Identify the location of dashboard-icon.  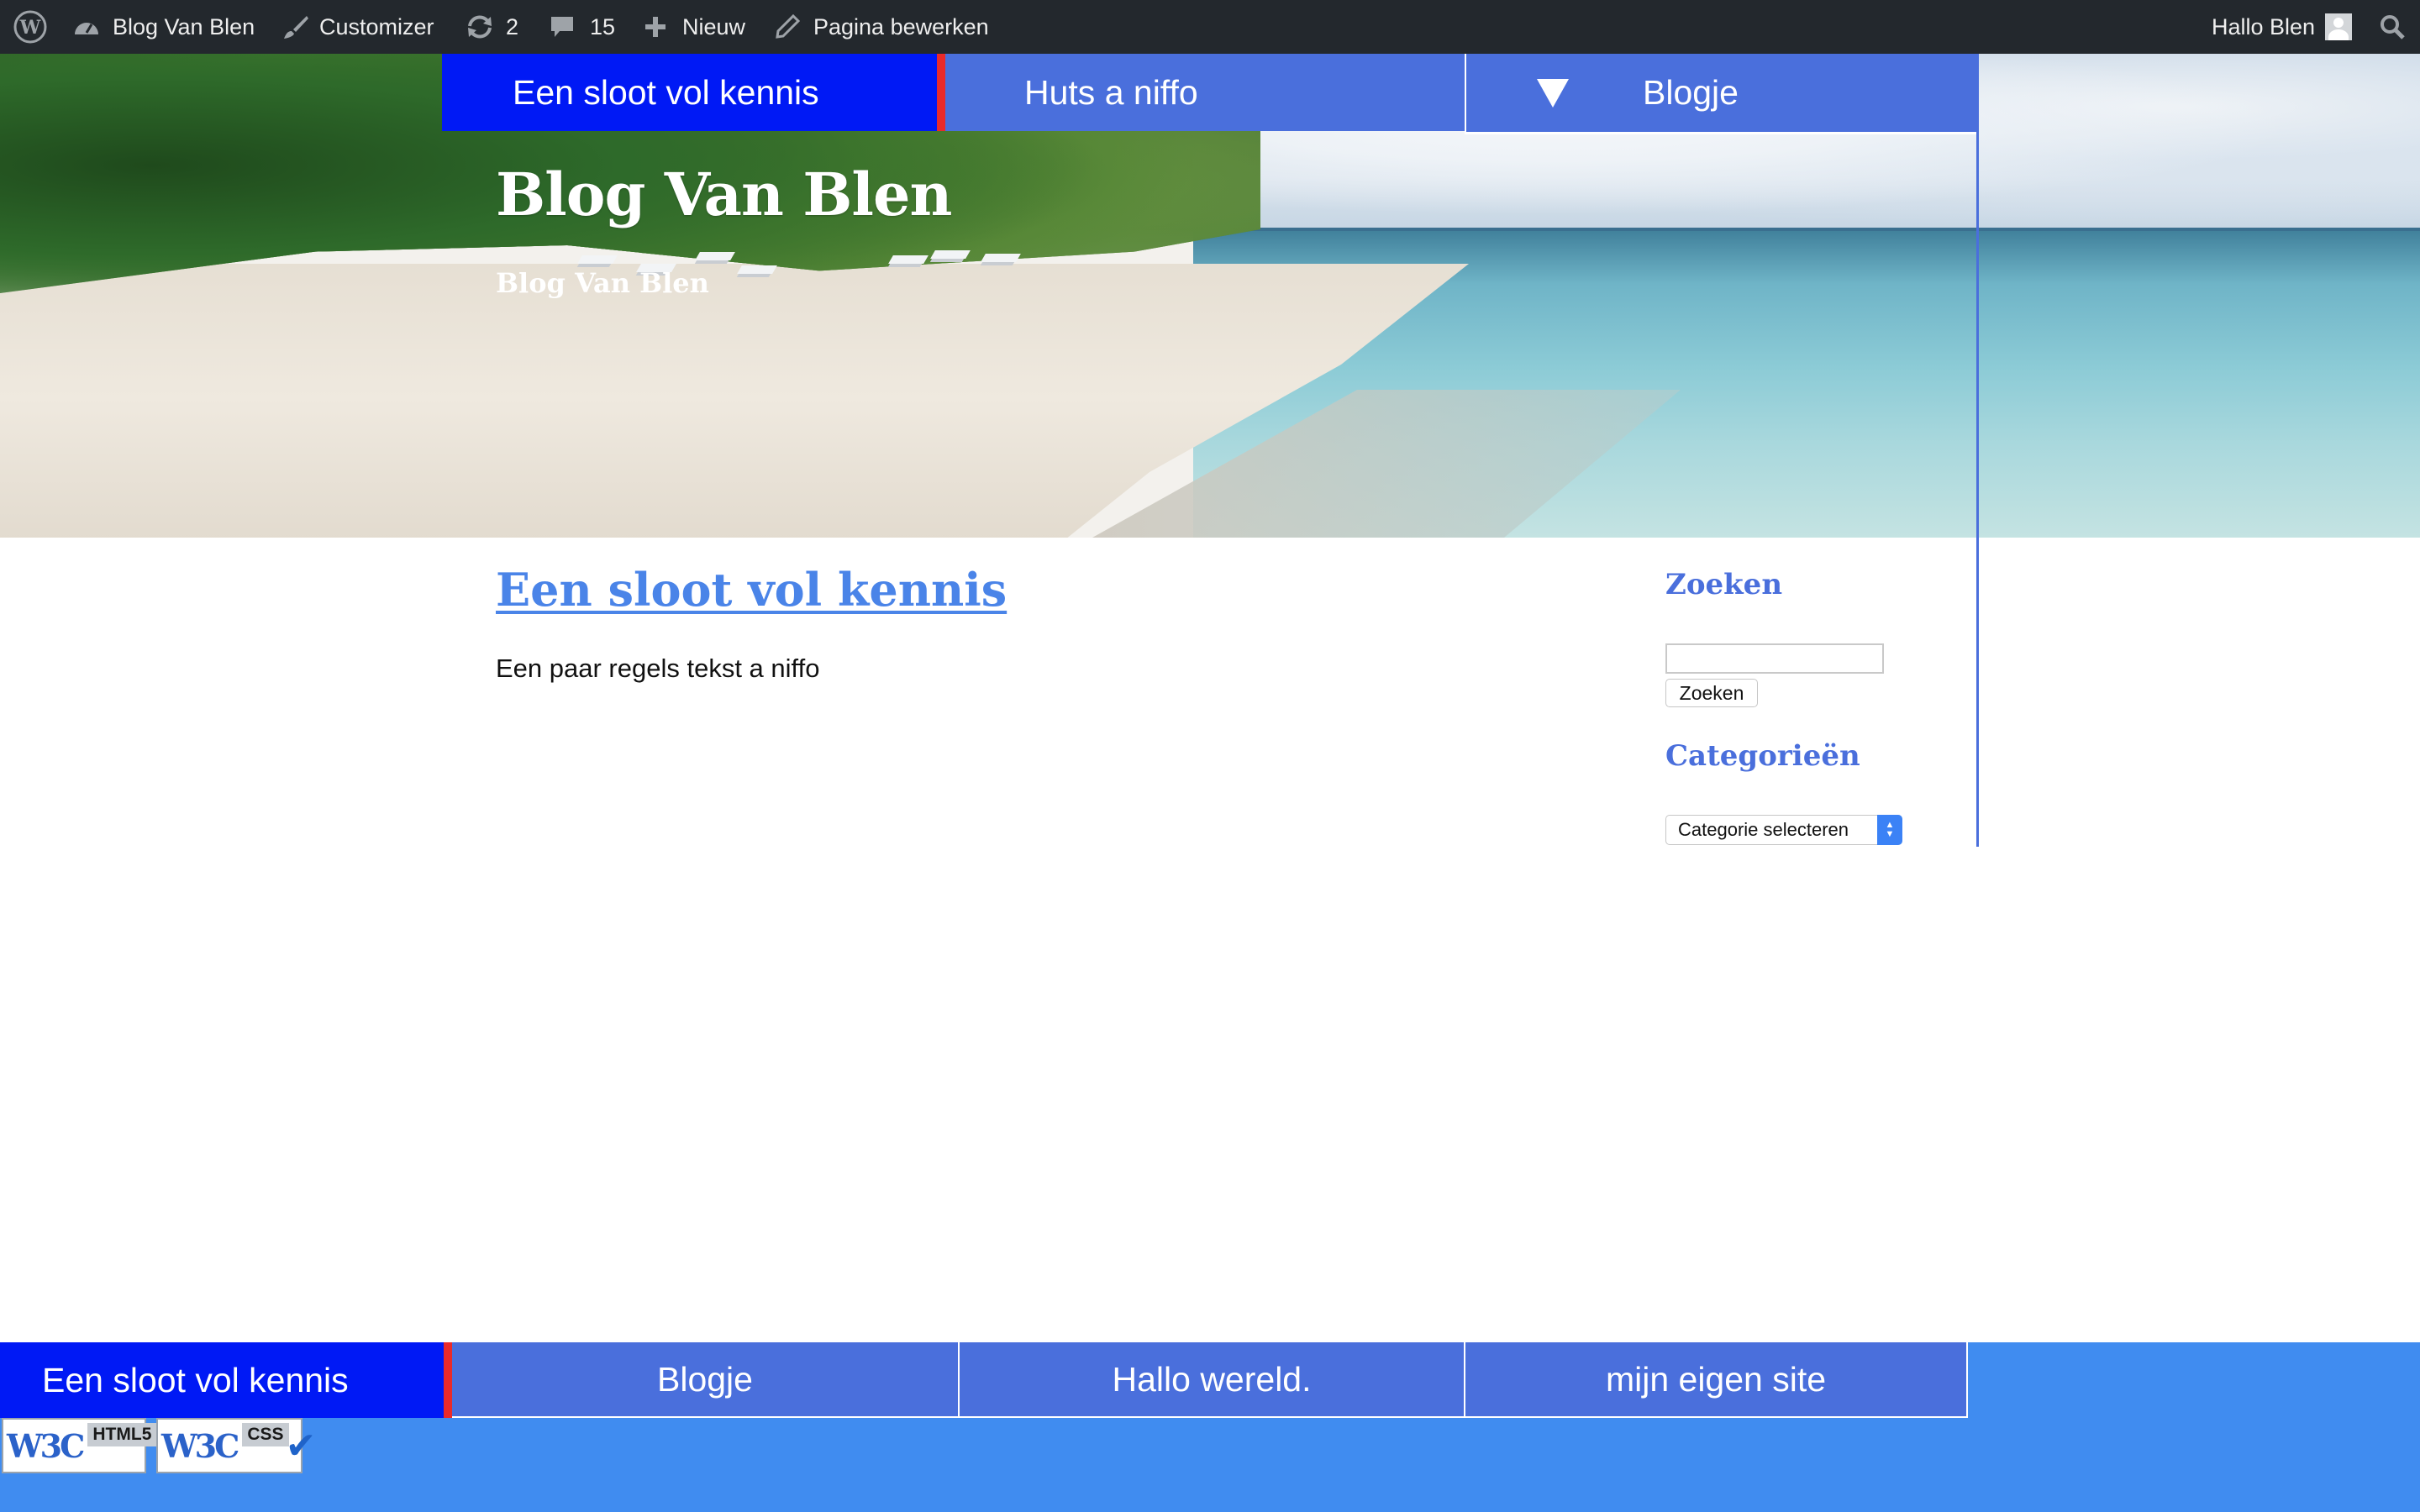
(86, 28).